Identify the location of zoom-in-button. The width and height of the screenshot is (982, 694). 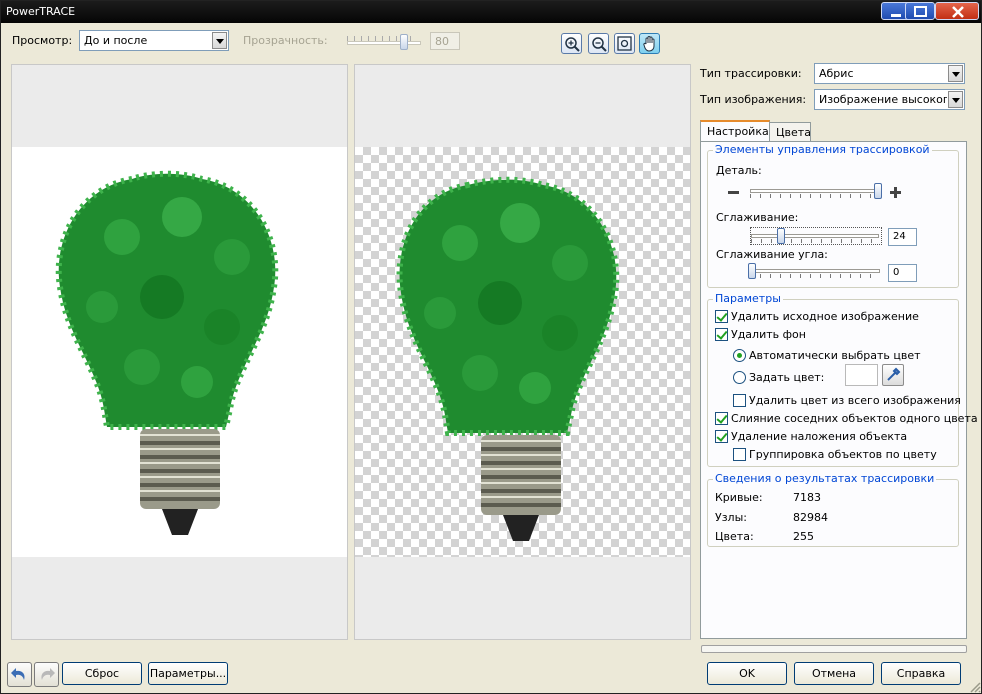
(571, 43).